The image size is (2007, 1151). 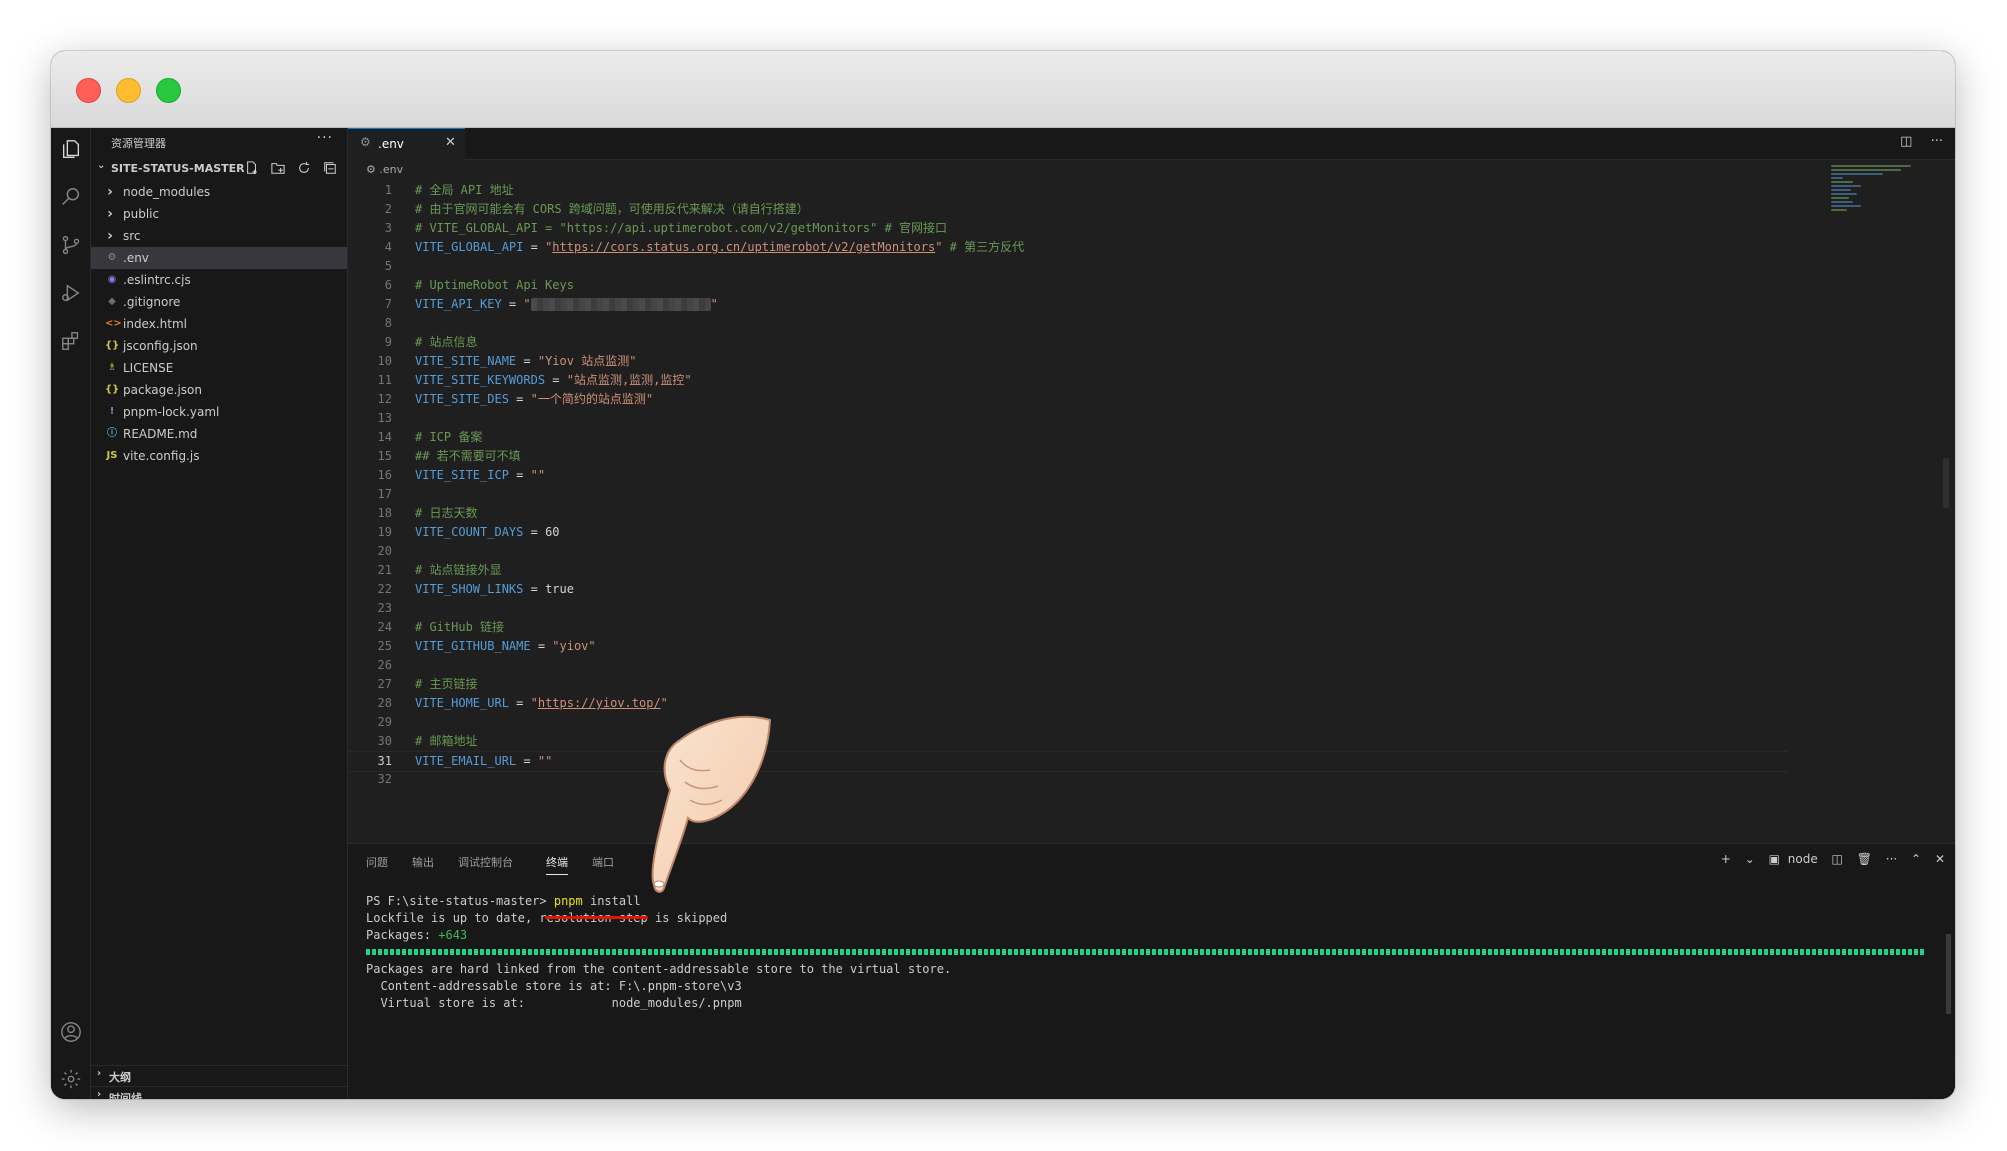 I want to click on explorer-more-icon: ···, so click(x=325, y=138).